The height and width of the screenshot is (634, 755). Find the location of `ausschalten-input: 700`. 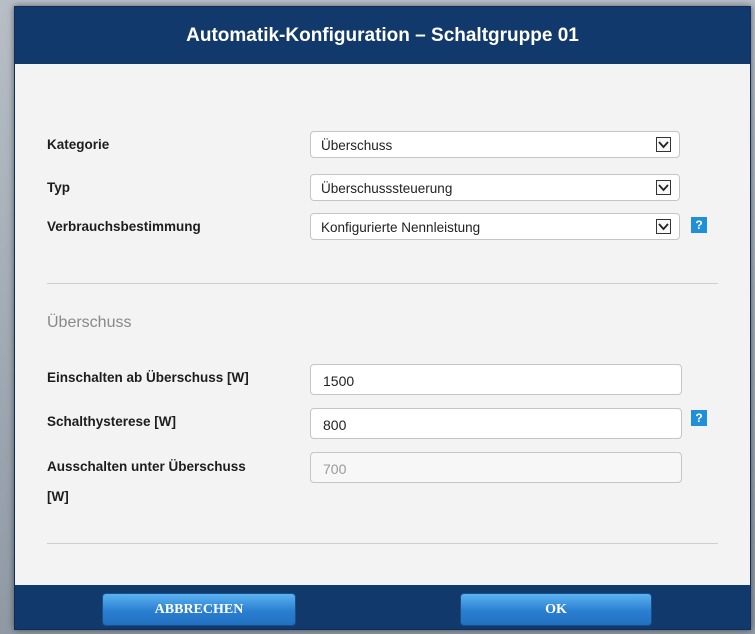

ausschalten-input: 700 is located at coordinates (496, 467).